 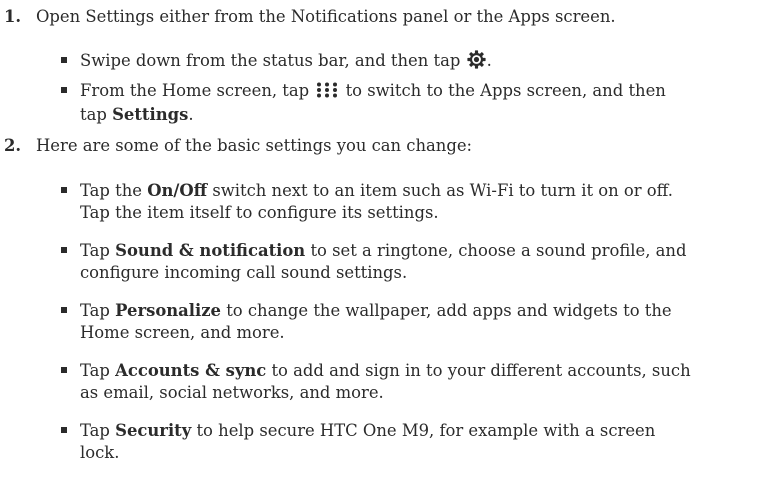 What do you see at coordinates (327, 93) in the screenshot?
I see `apps-grid-icon` at bounding box center [327, 93].